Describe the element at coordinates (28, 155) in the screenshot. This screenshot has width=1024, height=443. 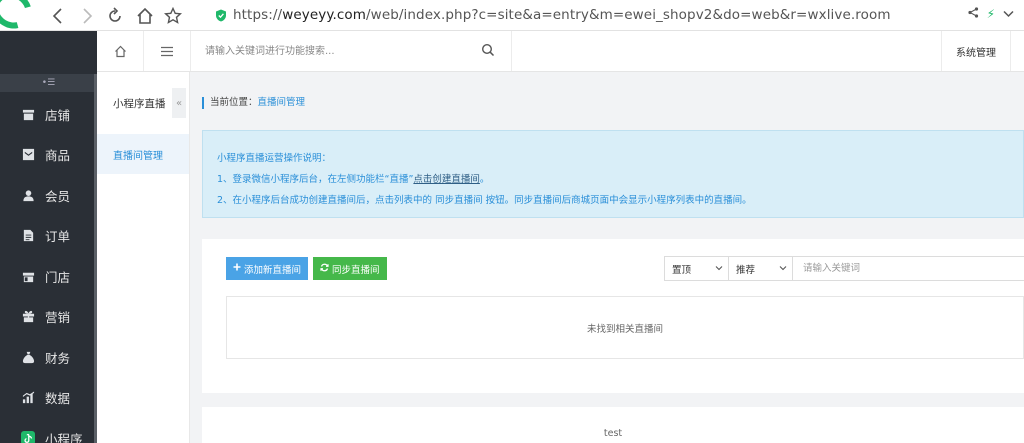
I see `goods-icon` at that location.